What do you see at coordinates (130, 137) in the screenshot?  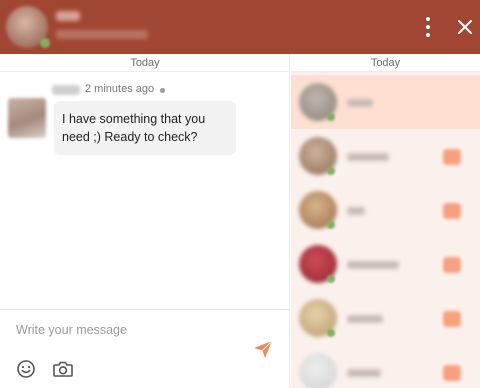 I see `message-text-line: need ;) Ready to check?` at bounding box center [130, 137].